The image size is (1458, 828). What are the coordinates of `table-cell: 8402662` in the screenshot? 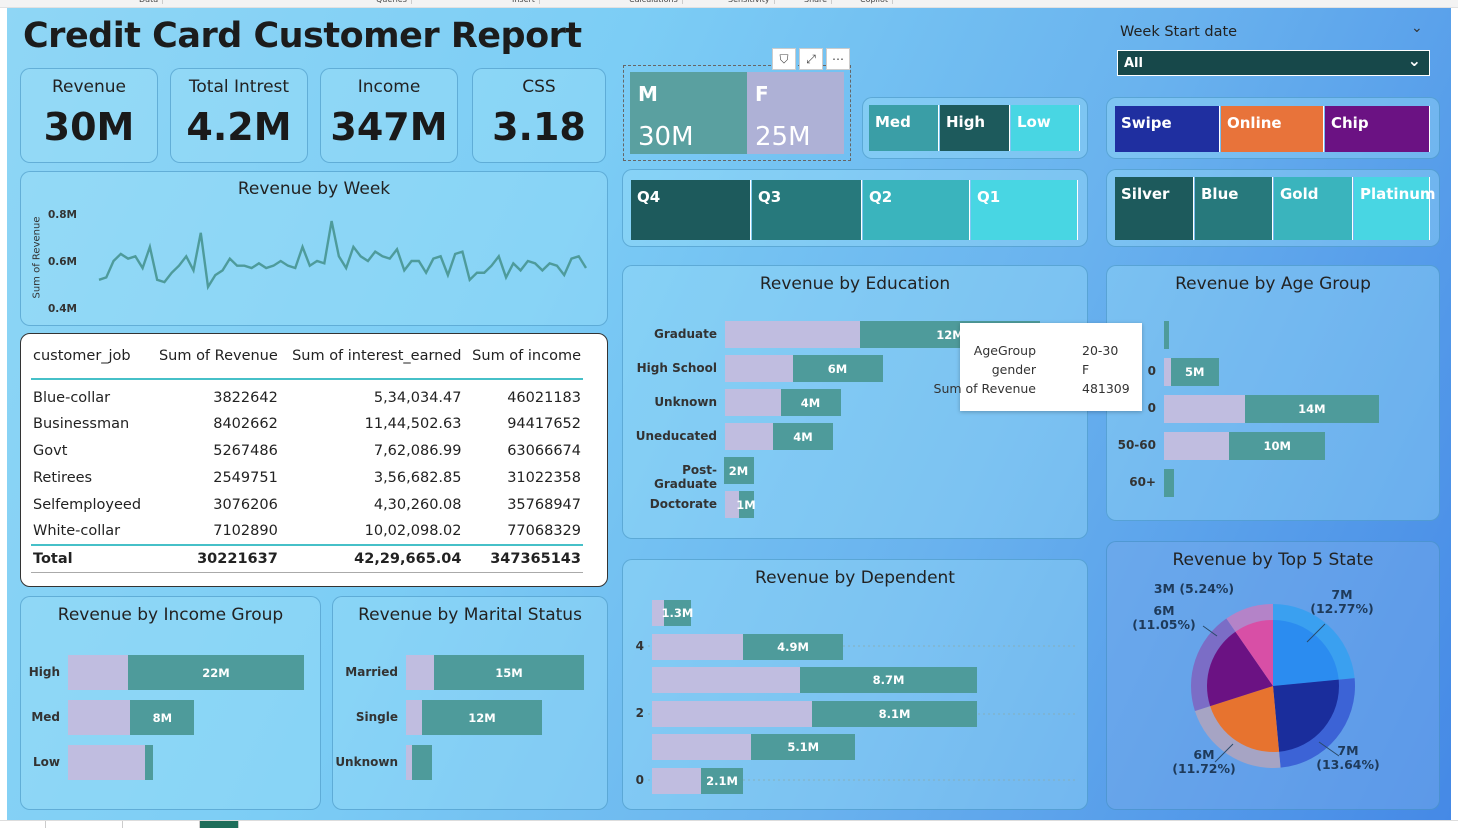 It's located at (245, 423).